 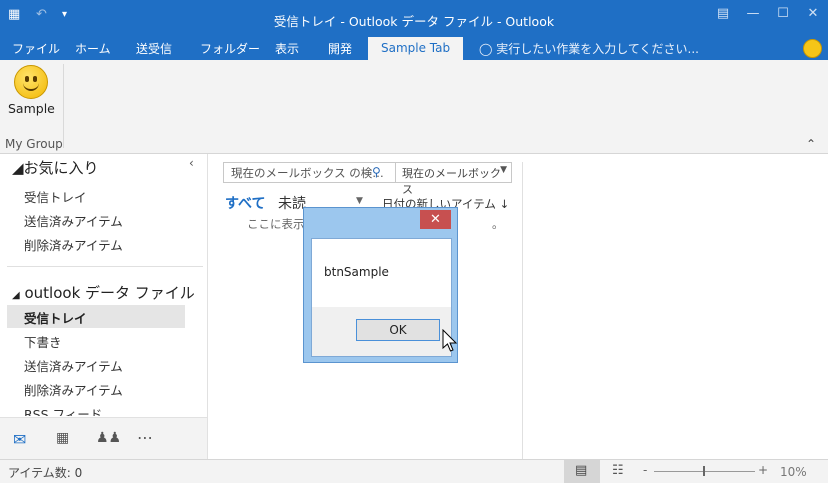 I want to click on nav-divider, so click(x=105, y=266).